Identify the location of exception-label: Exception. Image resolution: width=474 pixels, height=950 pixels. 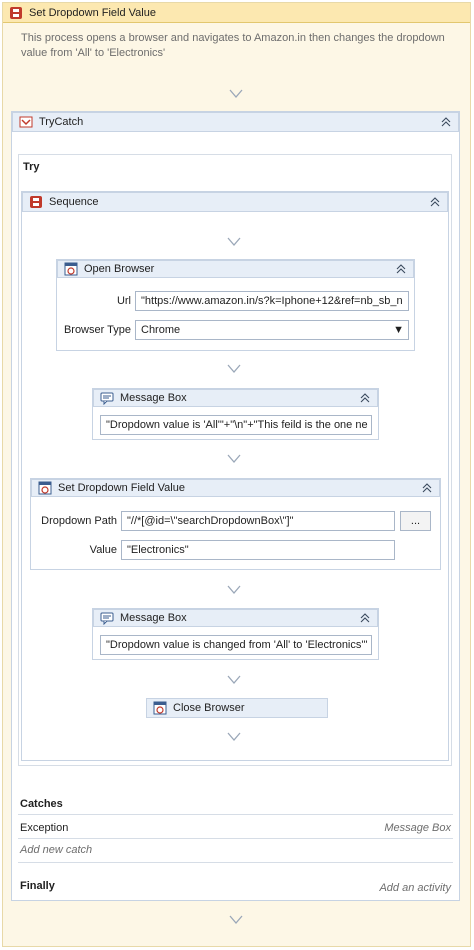
(44, 828).